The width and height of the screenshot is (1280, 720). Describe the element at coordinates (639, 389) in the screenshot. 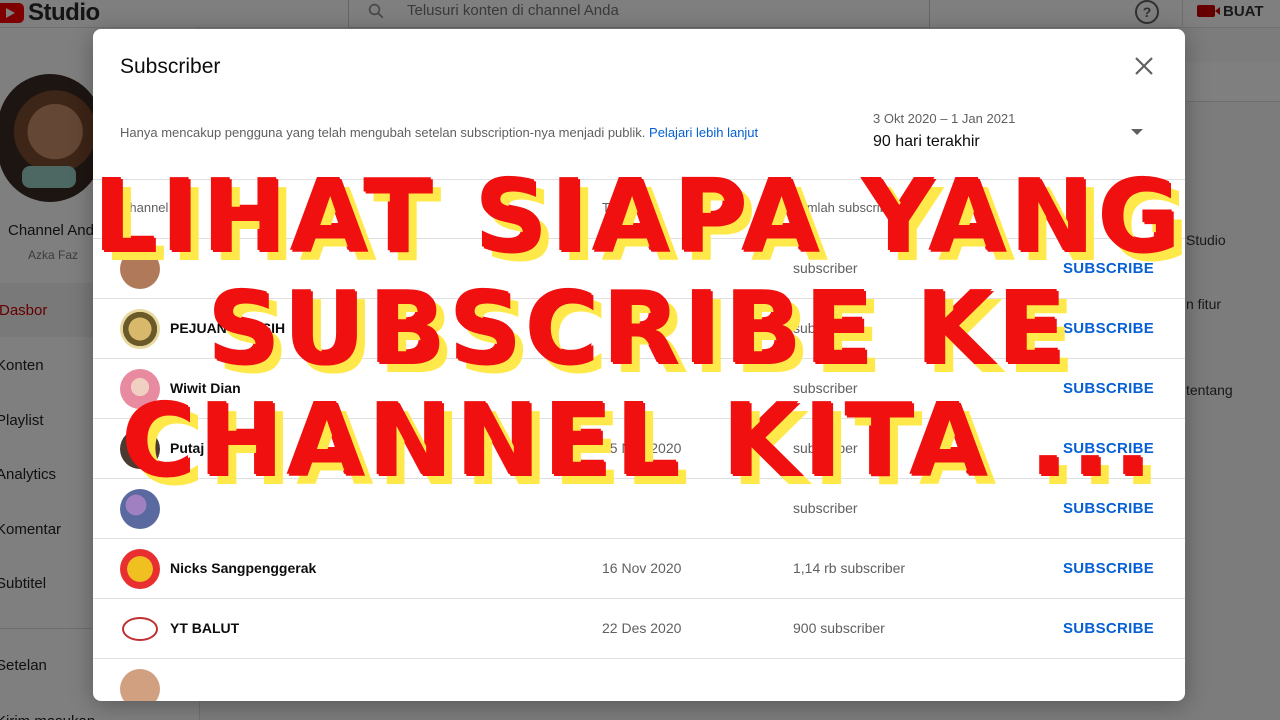

I see `table-row: Wiwit Dian subscriber SUBSCRIBE` at that location.